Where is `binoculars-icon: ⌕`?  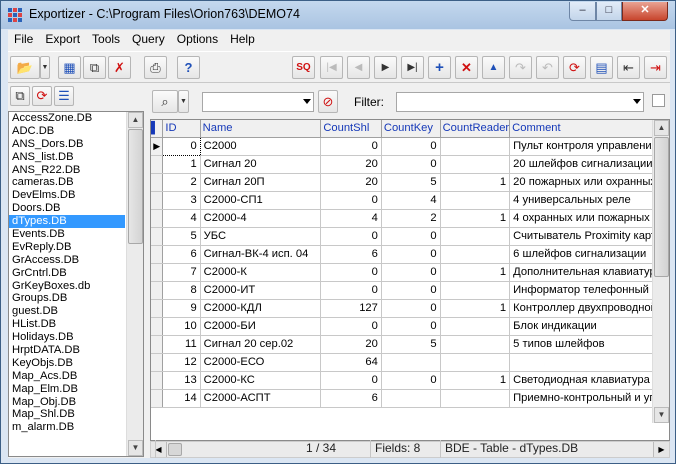 binoculars-icon: ⌕ is located at coordinates (165, 101).